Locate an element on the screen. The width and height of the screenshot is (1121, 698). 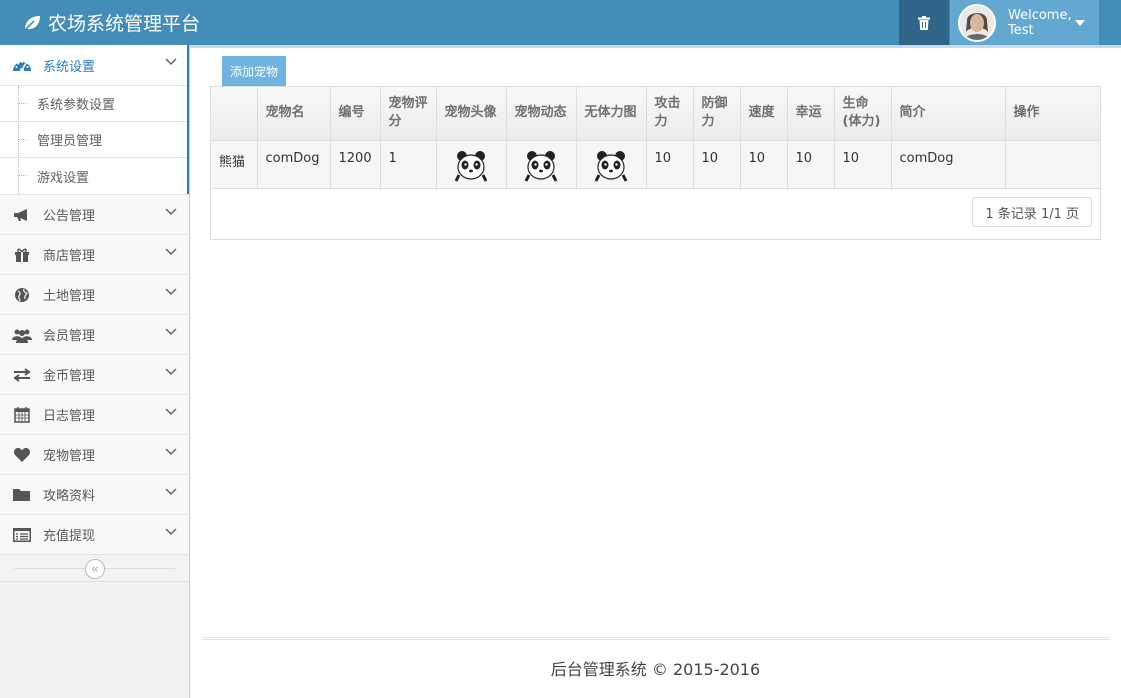
cell-animation is located at coordinates (541, 164).